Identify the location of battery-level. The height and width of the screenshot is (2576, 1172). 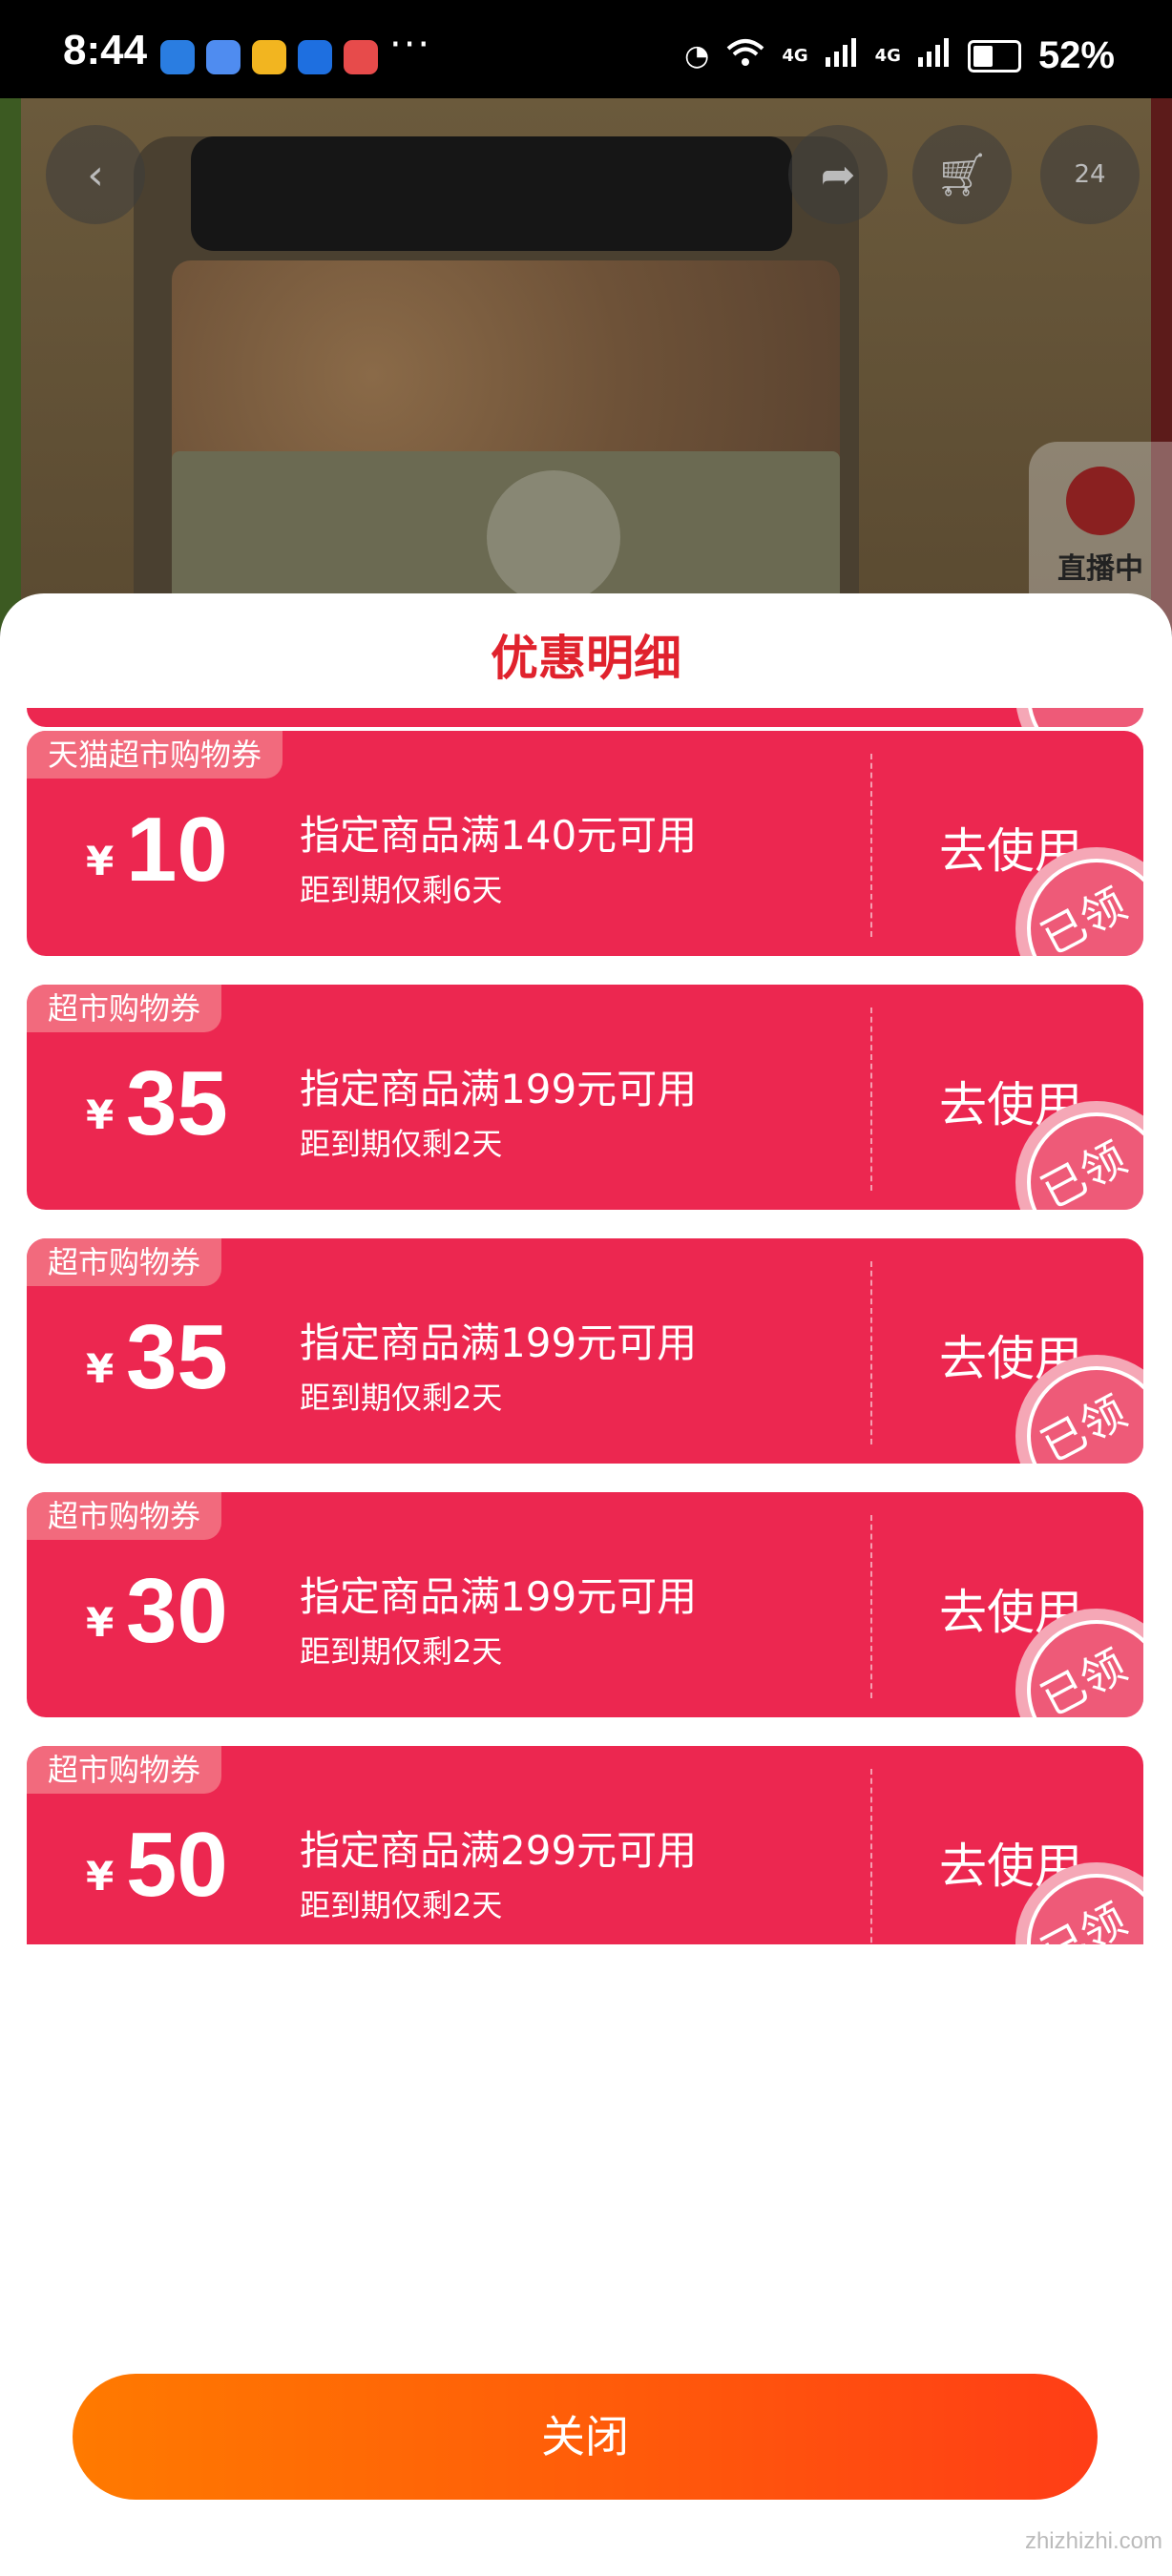
(983, 56).